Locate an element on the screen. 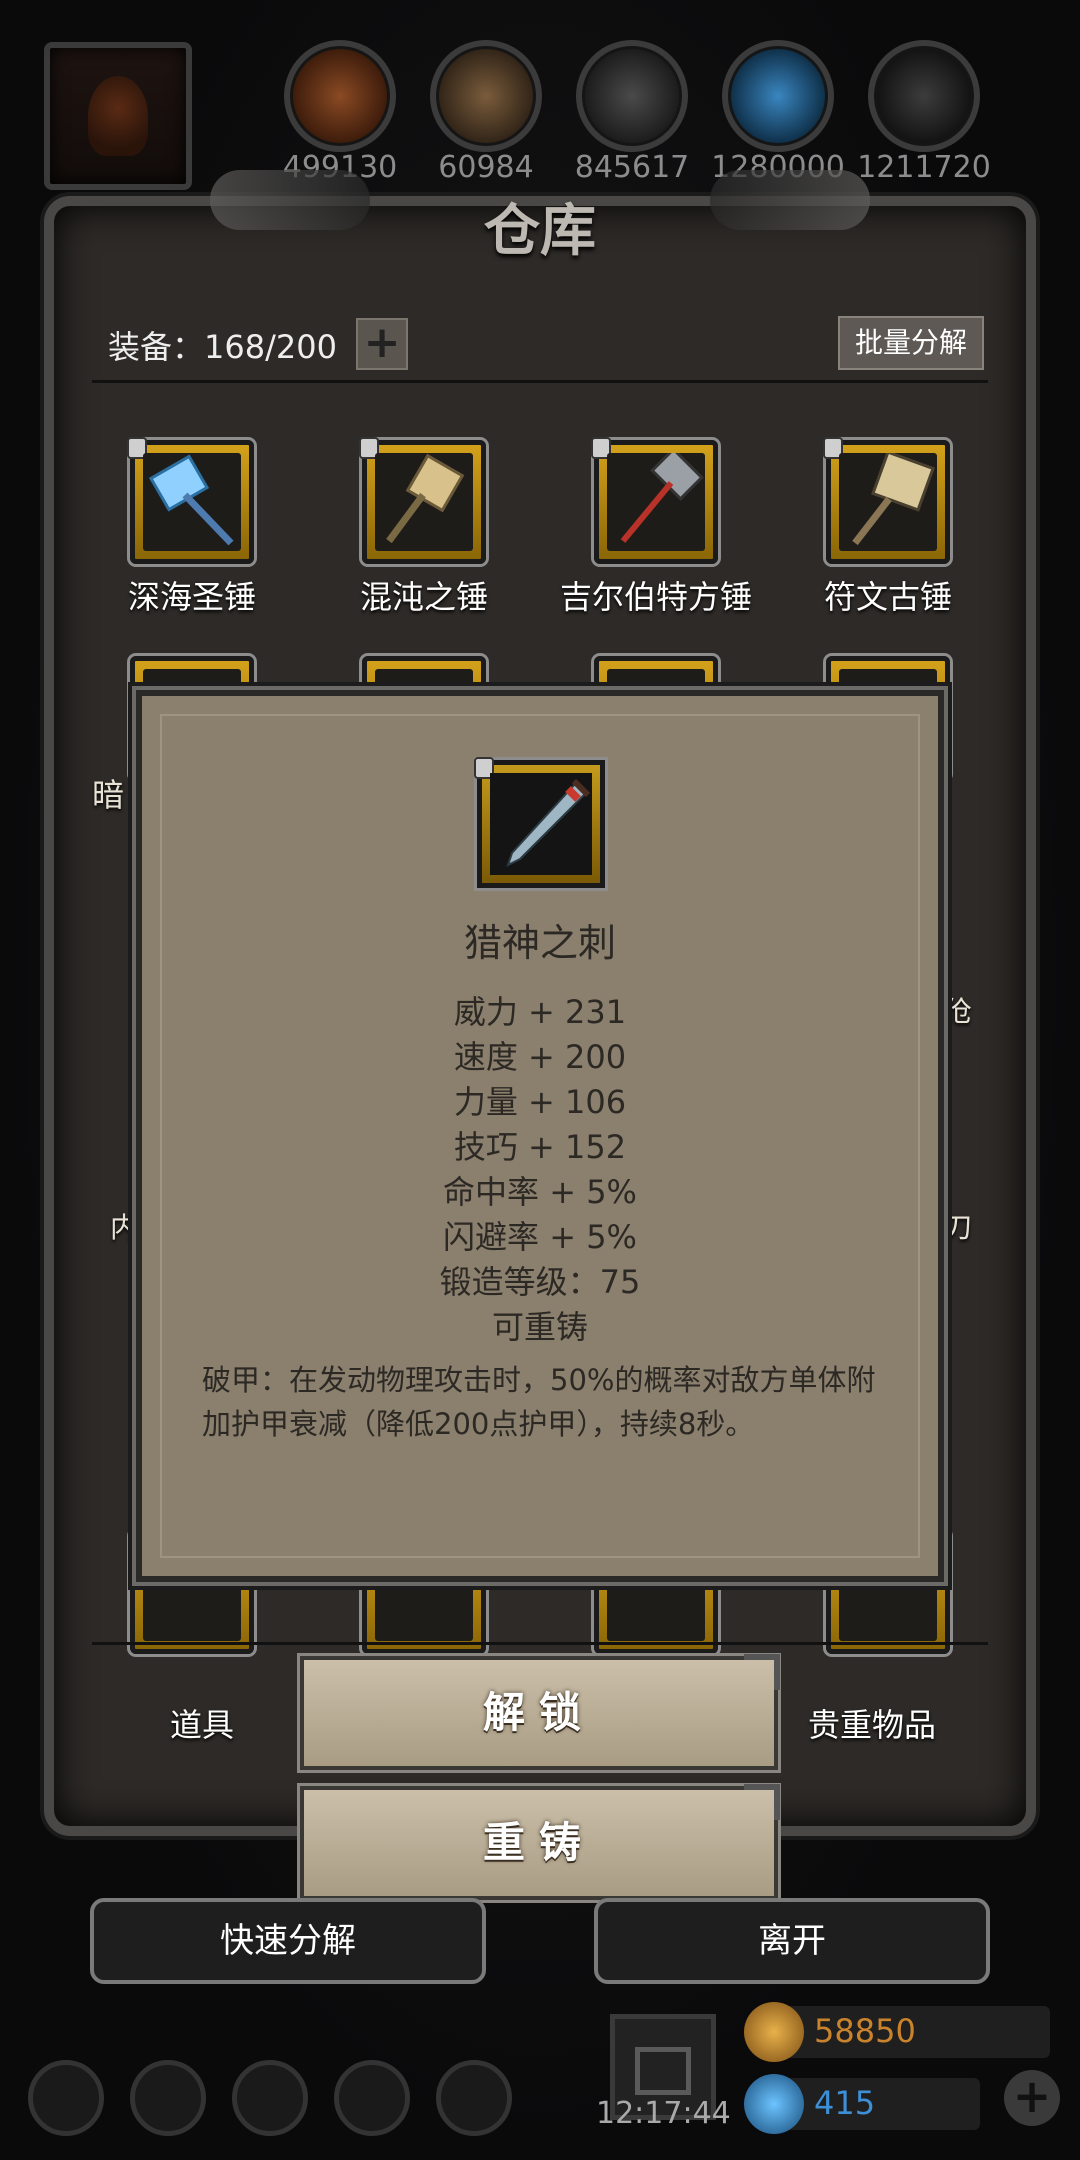 The width and height of the screenshot is (1080, 2160). gold-amount: 58850 is located at coordinates (865, 2031).